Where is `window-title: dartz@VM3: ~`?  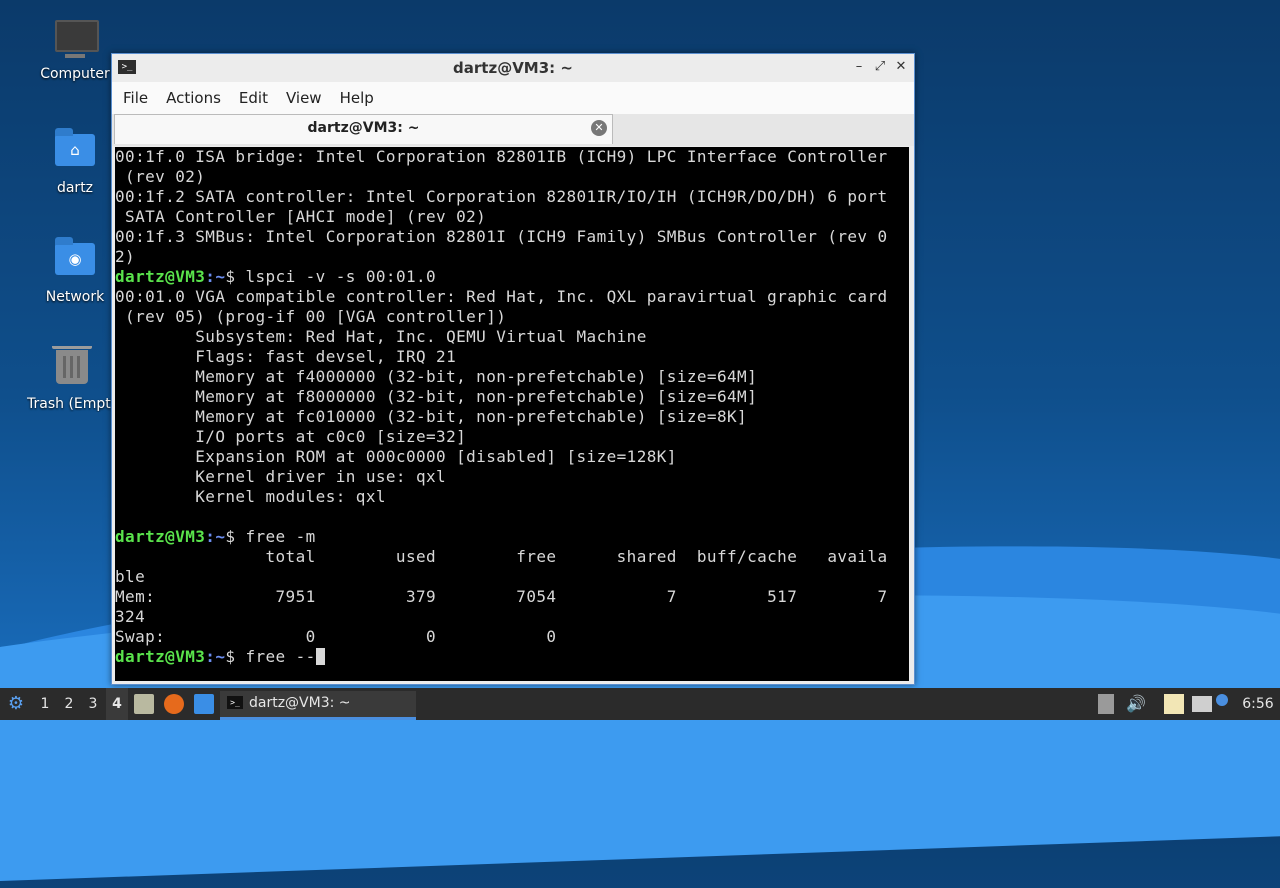 window-title: dartz@VM3: ~ is located at coordinates (513, 68).